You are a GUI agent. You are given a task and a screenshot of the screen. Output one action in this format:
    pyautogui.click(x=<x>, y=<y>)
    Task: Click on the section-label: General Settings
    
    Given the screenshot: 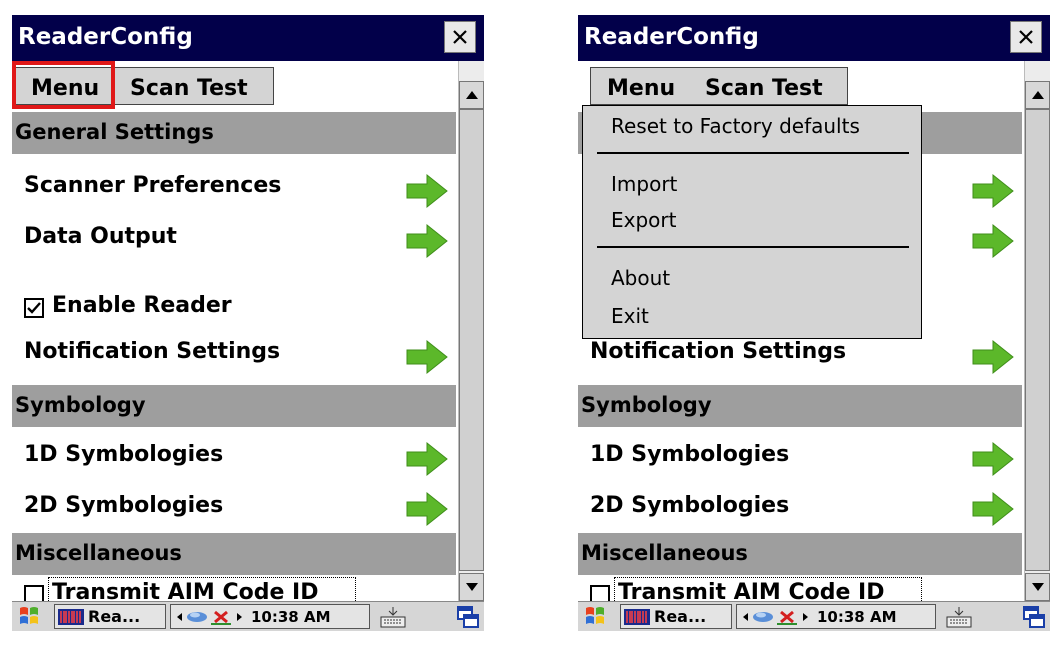 What is the action you would take?
    pyautogui.click(x=114, y=132)
    